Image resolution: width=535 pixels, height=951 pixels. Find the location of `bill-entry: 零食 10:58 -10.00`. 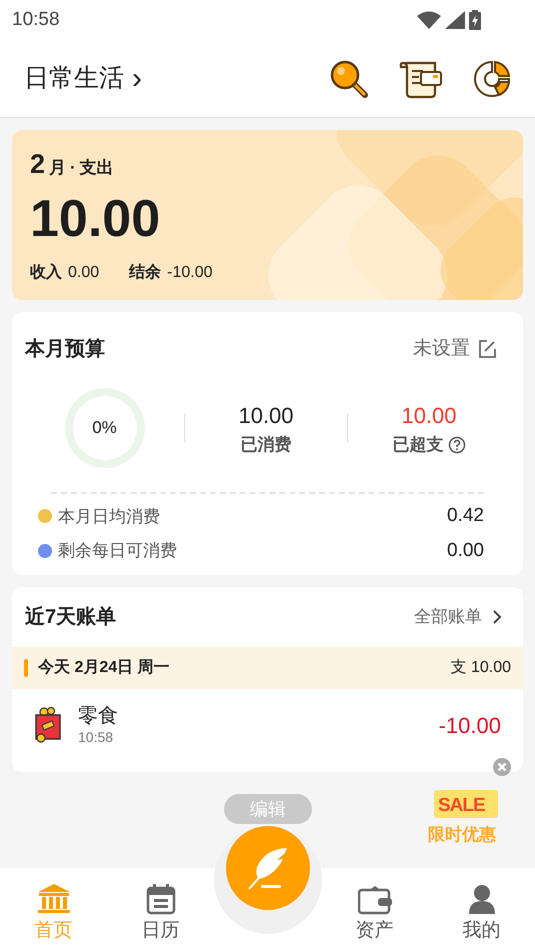

bill-entry: 零食 10:58 -10.00 is located at coordinates (267, 725).